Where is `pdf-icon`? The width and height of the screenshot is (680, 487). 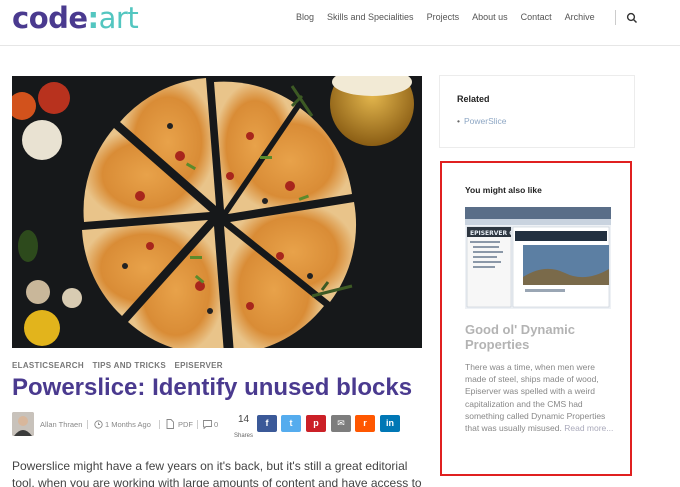 pdf-icon is located at coordinates (170, 424).